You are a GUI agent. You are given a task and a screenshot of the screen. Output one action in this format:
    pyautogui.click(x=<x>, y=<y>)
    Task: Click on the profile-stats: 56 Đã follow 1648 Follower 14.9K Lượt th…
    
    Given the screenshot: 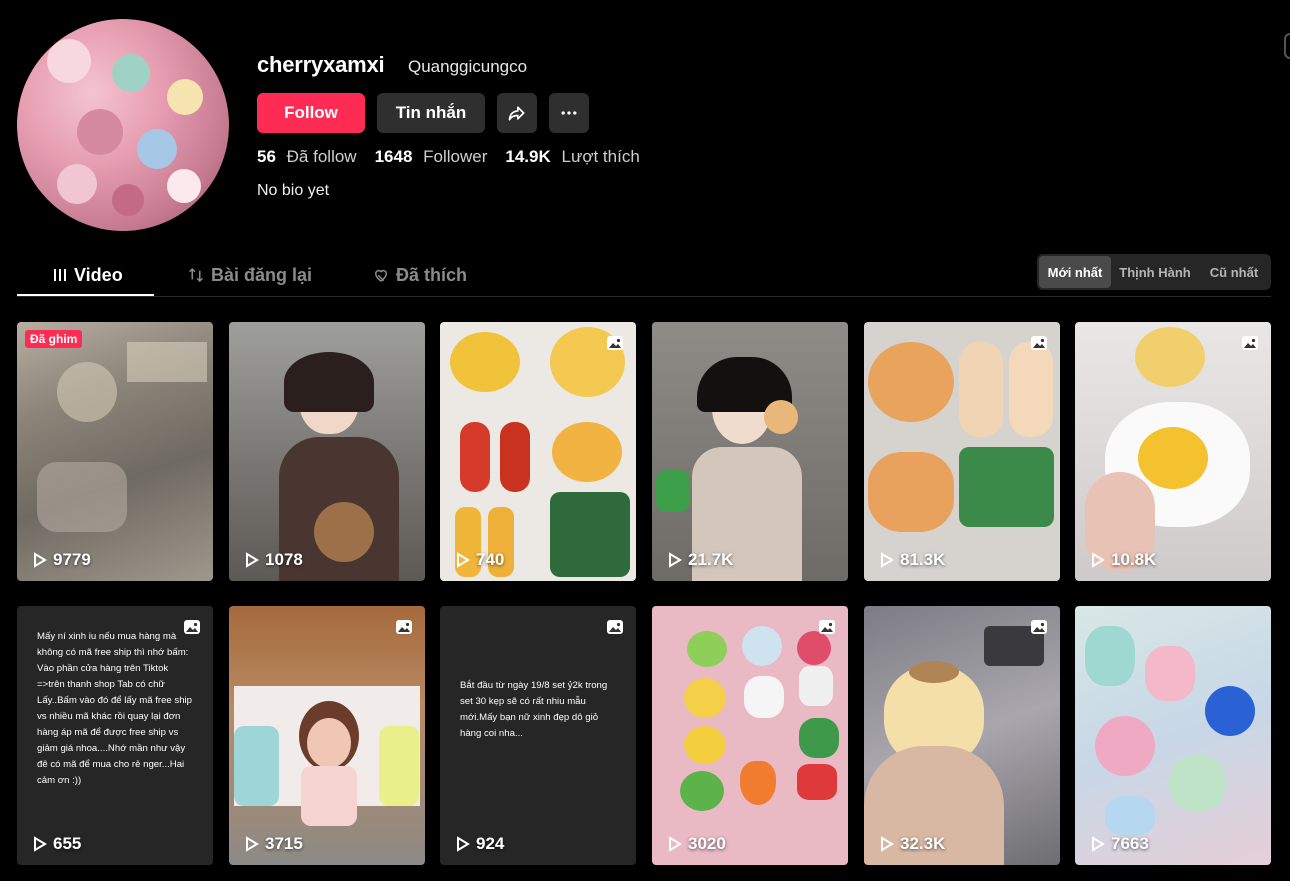 What is the action you would take?
    pyautogui.click(x=448, y=157)
    